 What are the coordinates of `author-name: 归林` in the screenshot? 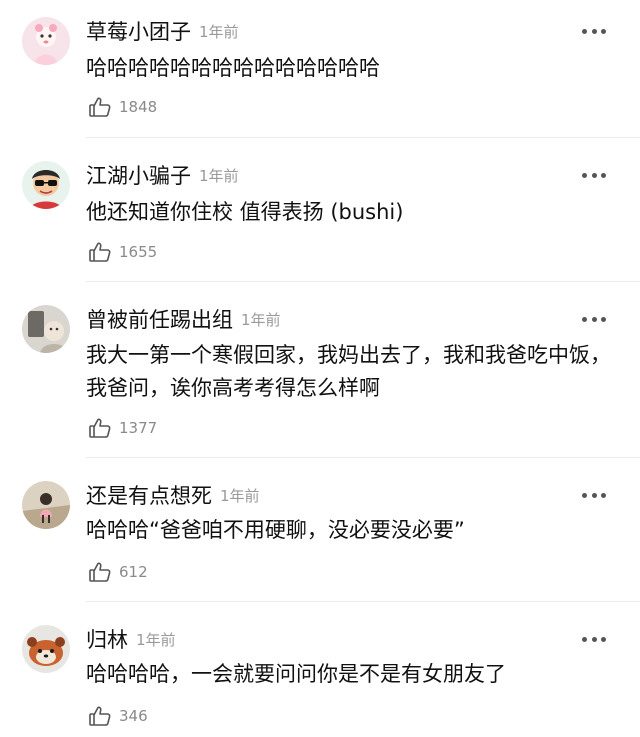 It's located at (107, 640).